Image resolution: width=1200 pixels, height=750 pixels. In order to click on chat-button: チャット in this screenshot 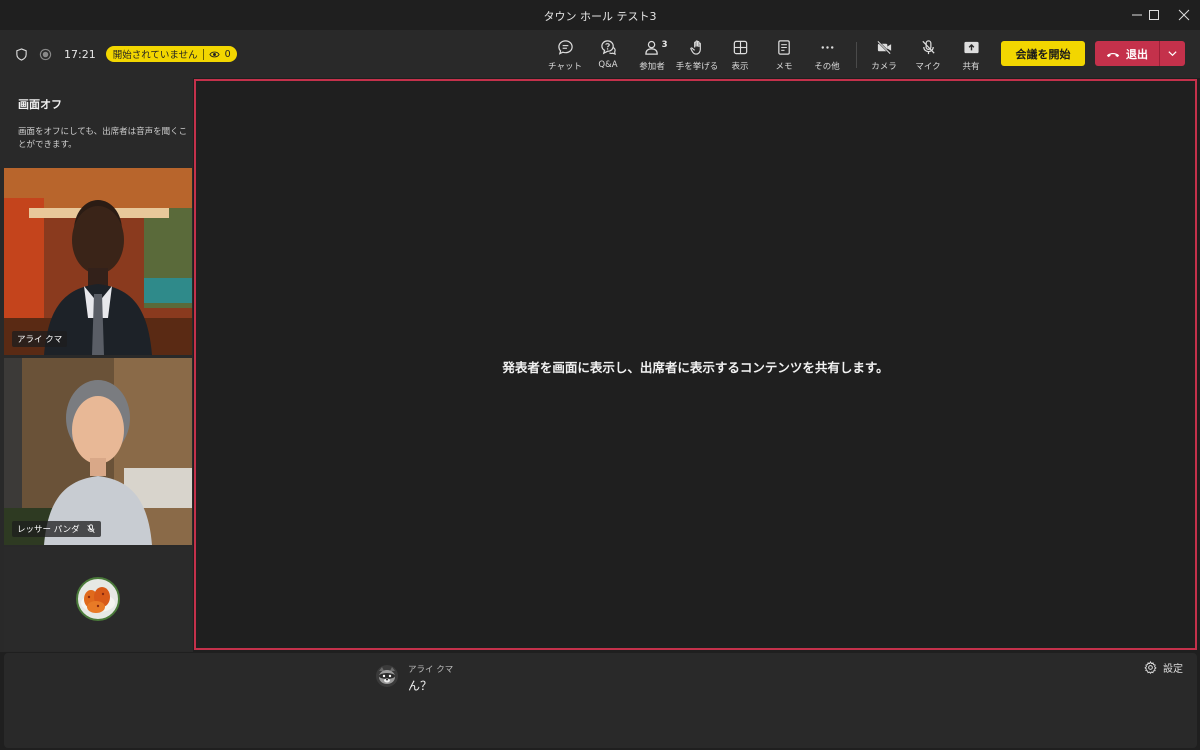, I will do `click(565, 56)`.